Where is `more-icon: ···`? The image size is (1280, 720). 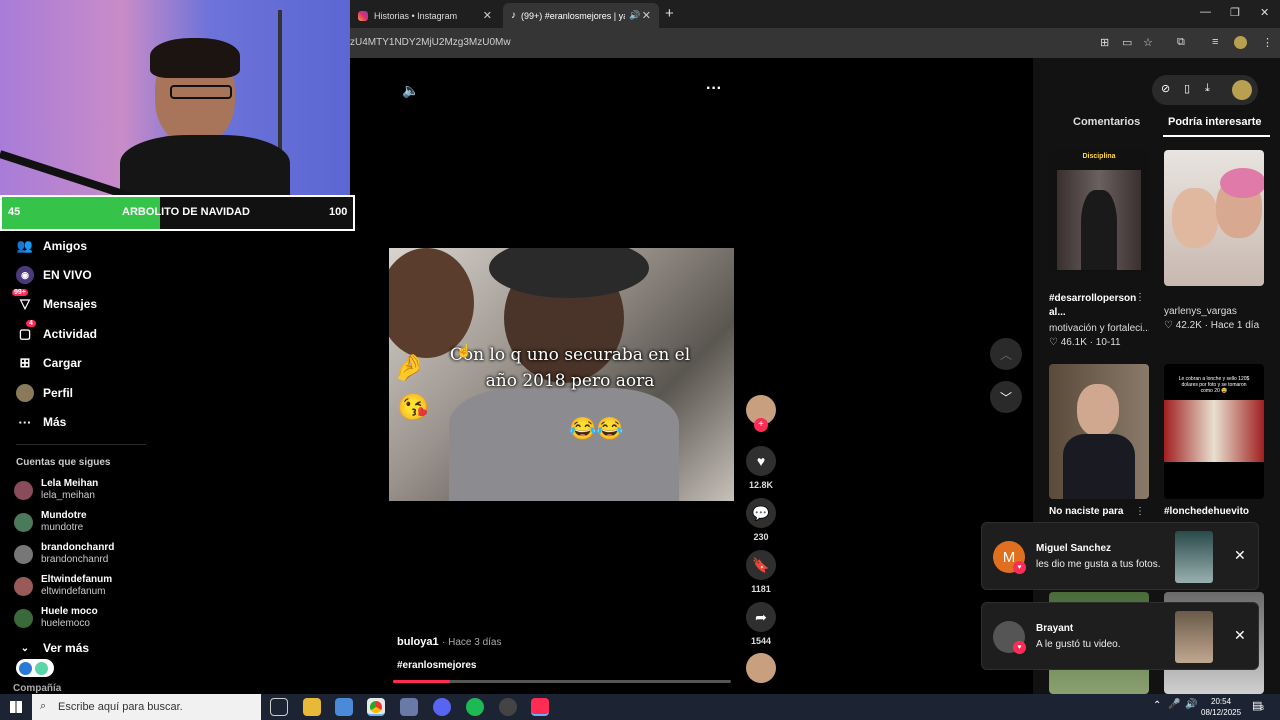
more-icon: ··· is located at coordinates (25, 422).